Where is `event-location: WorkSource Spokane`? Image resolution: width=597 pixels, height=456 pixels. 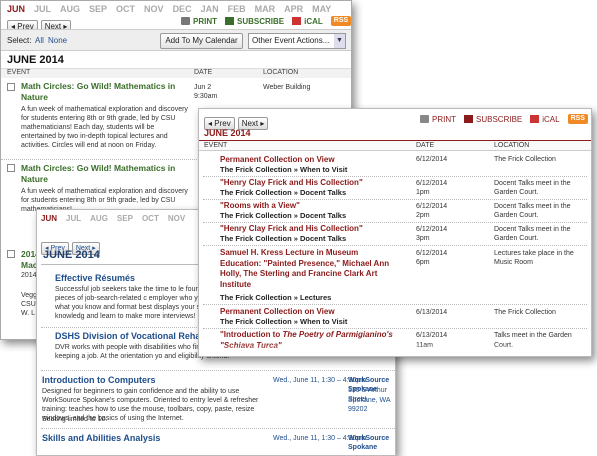
event-location: WorkSource Spokane is located at coordinates (371, 443).